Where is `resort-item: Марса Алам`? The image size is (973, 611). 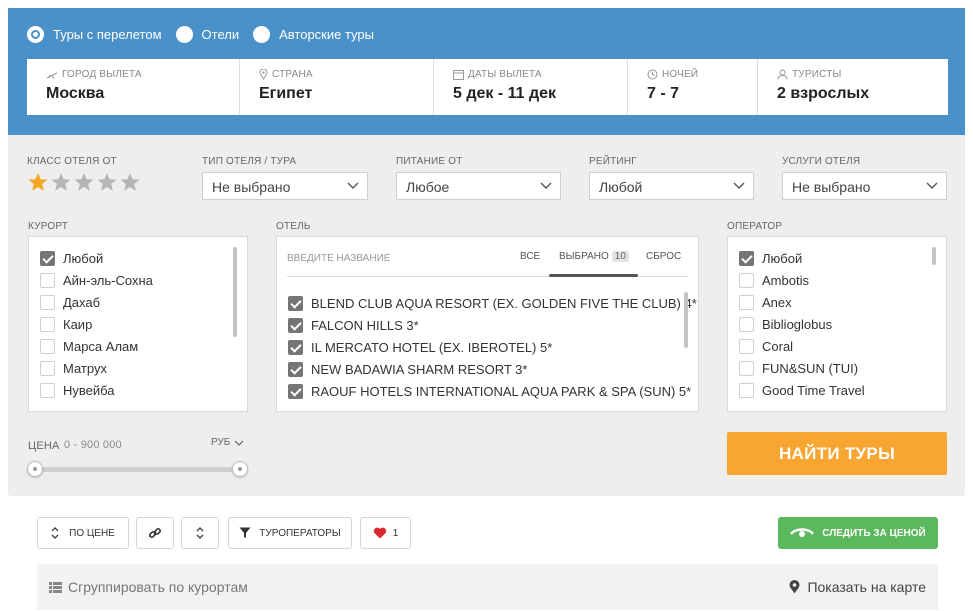 resort-item: Марса Алам is located at coordinates (143, 346).